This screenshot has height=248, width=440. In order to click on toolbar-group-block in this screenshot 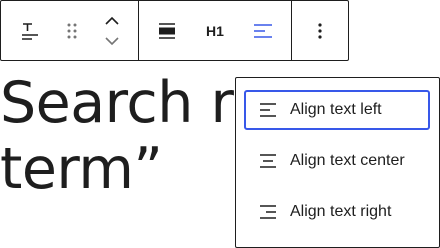, I will do `click(69, 30)`.